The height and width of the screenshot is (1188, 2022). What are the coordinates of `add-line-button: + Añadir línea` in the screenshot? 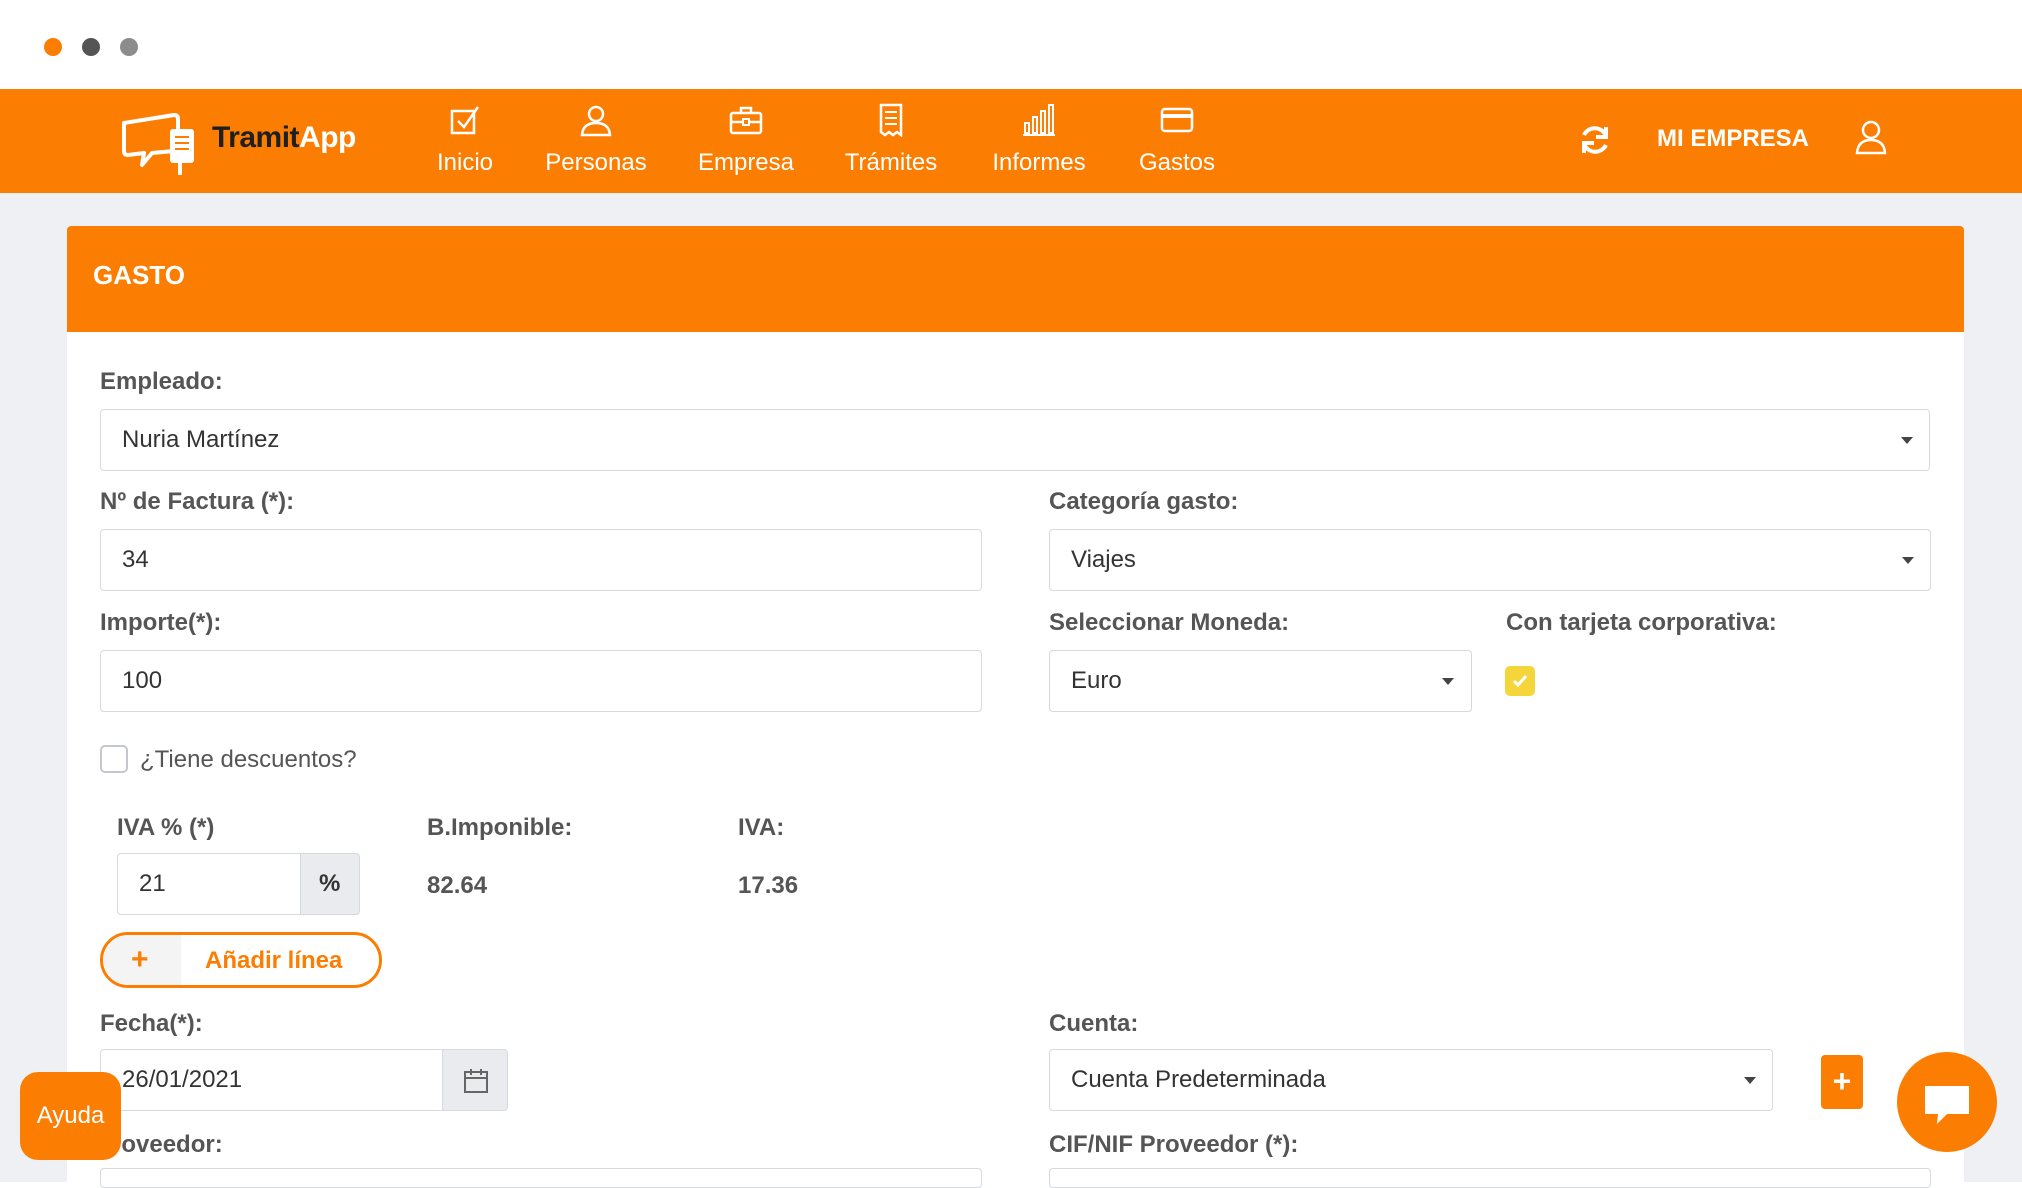 It's located at (241, 960).